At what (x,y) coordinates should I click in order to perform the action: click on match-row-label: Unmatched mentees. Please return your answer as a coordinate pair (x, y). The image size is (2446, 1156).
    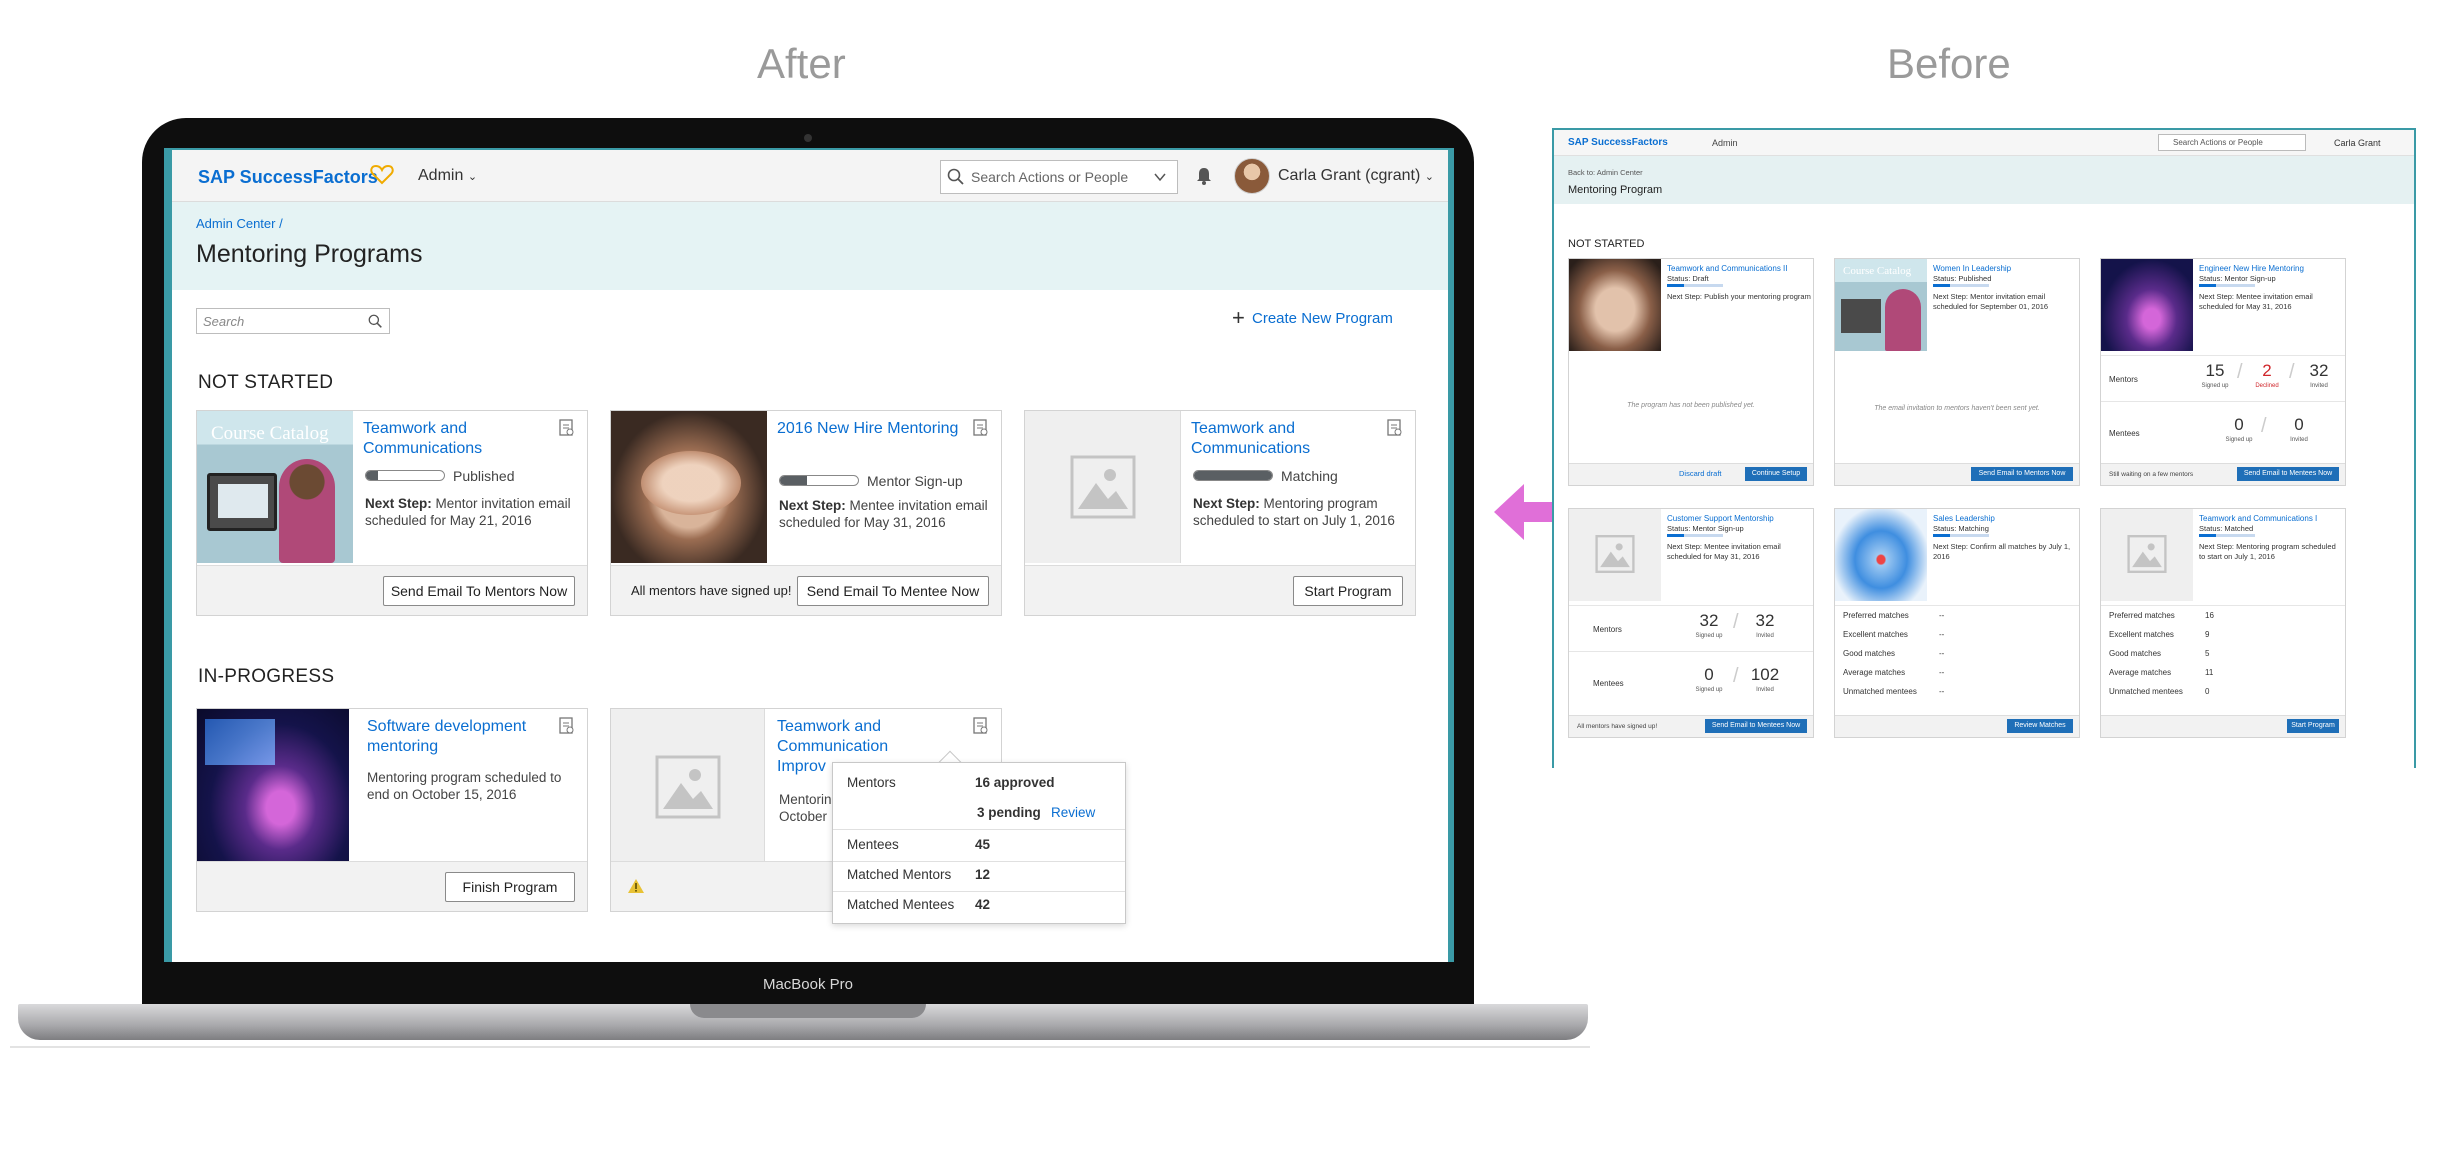
    Looking at the image, I should click on (1880, 691).